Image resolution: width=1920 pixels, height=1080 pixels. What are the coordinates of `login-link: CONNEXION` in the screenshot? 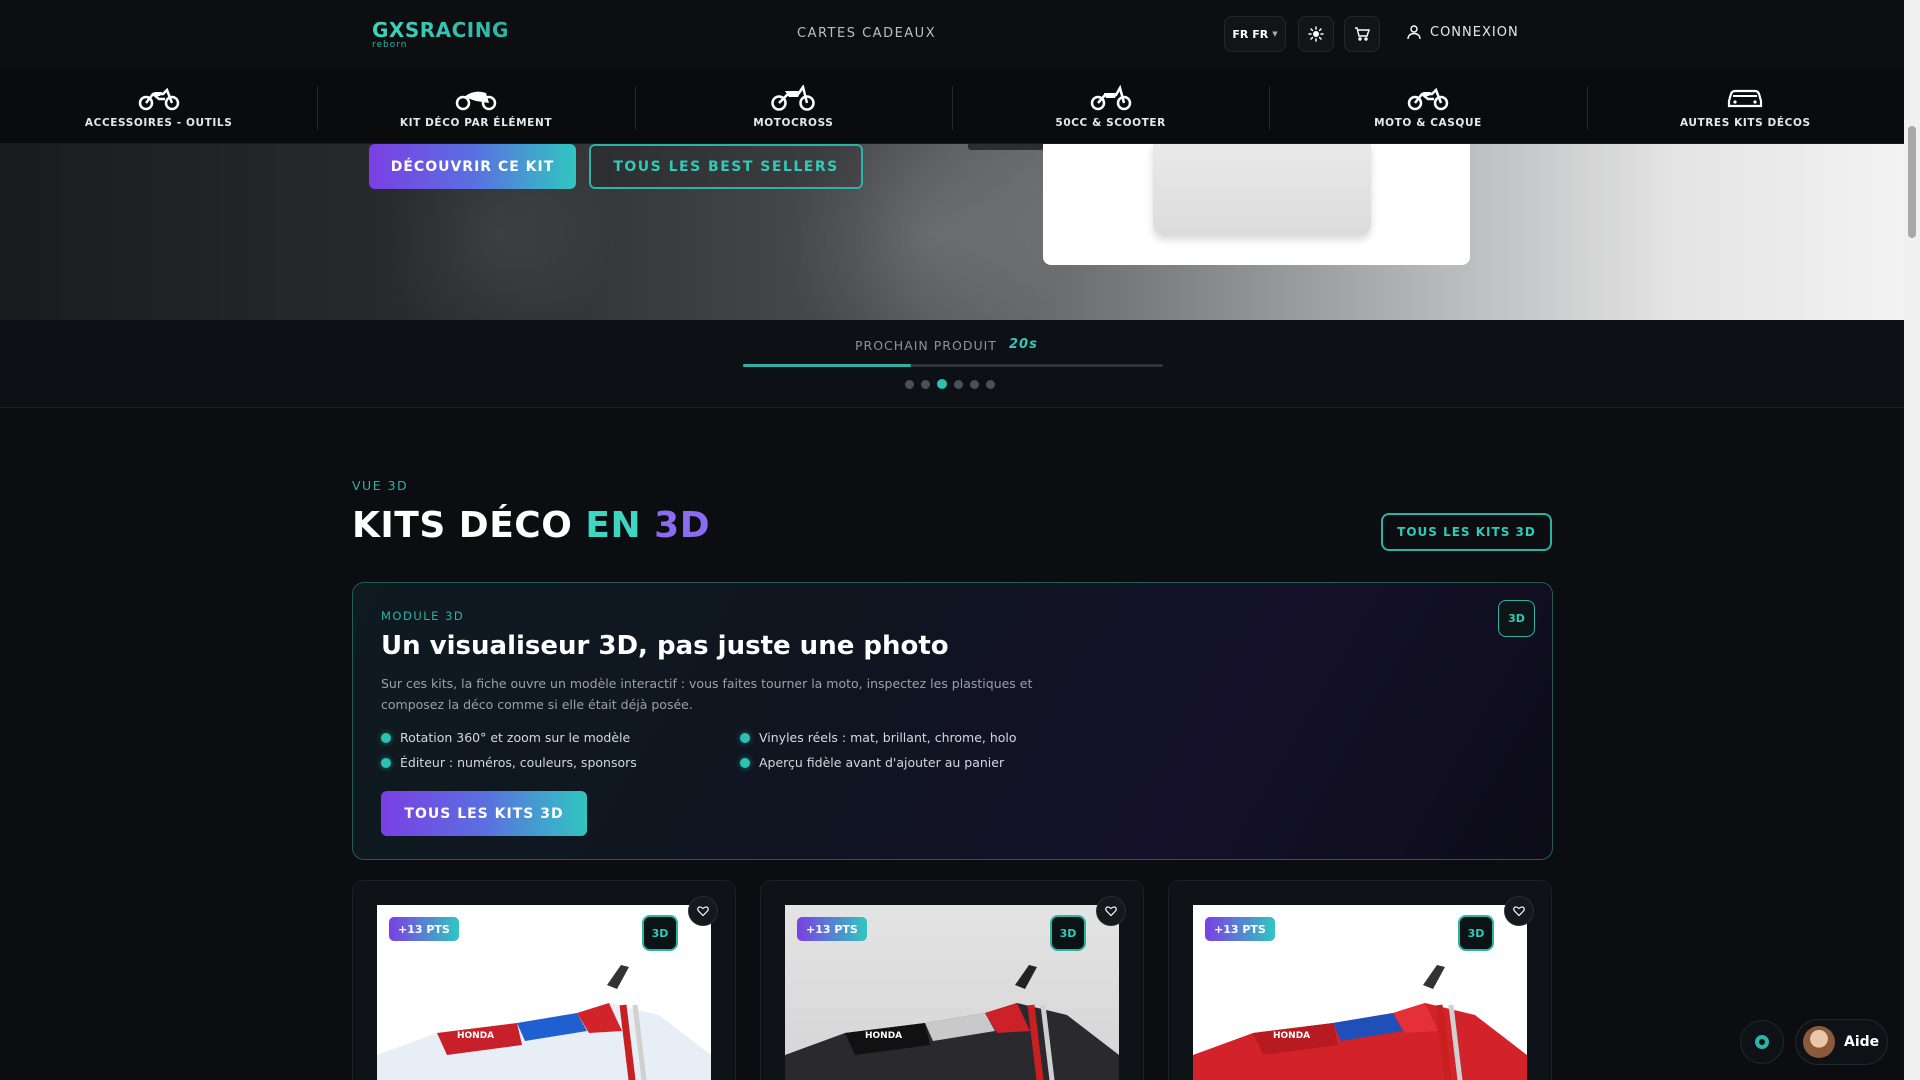 It's located at (1462, 32).